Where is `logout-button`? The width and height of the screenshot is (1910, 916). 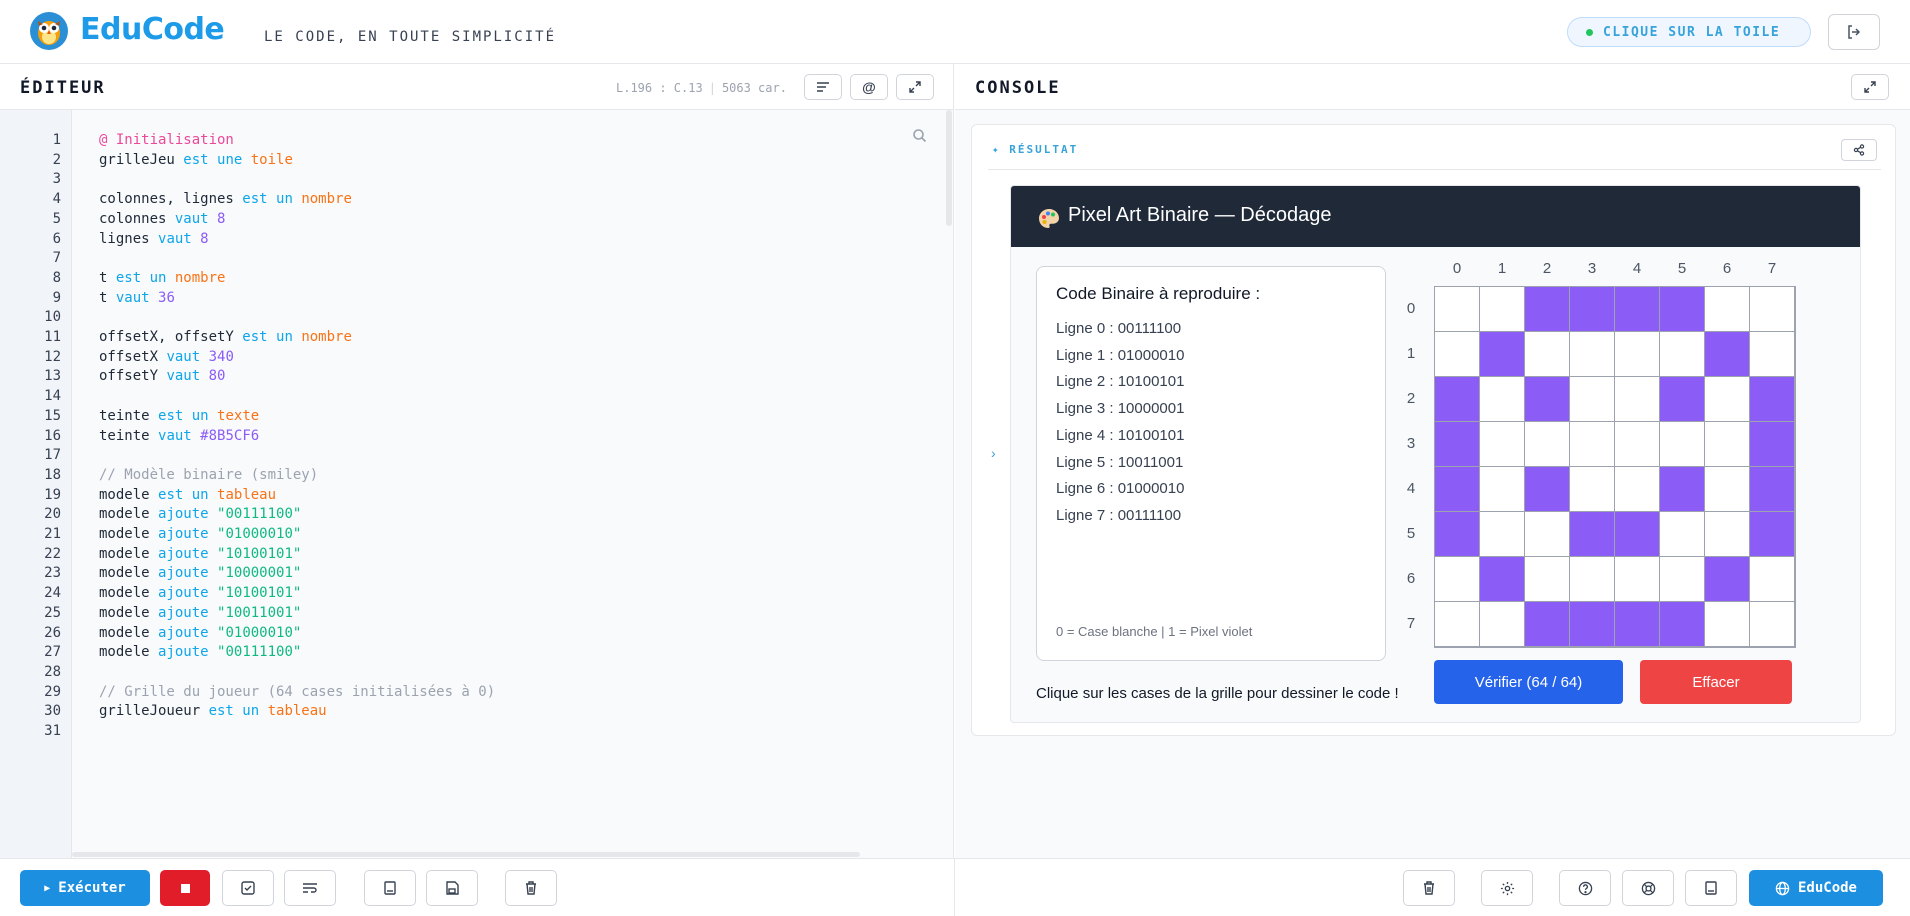 logout-button is located at coordinates (1854, 32).